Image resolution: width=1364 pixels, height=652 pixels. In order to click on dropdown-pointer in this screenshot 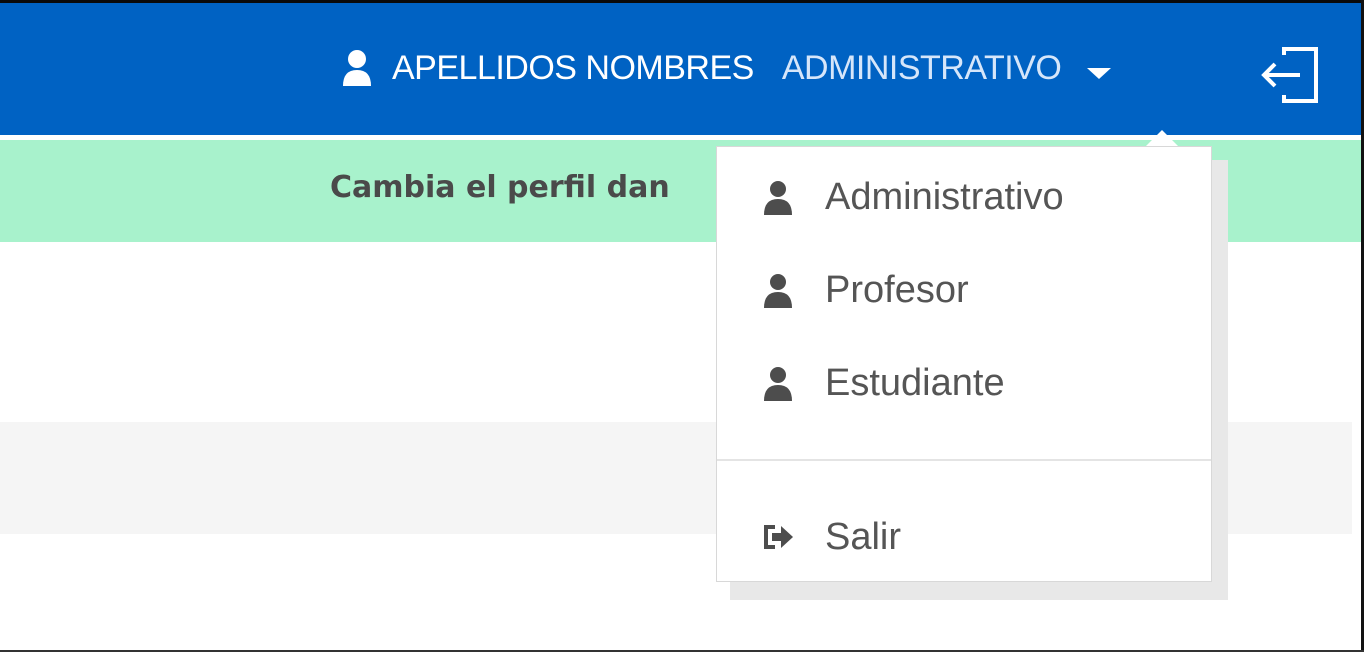, I will do `click(1162, 138)`.